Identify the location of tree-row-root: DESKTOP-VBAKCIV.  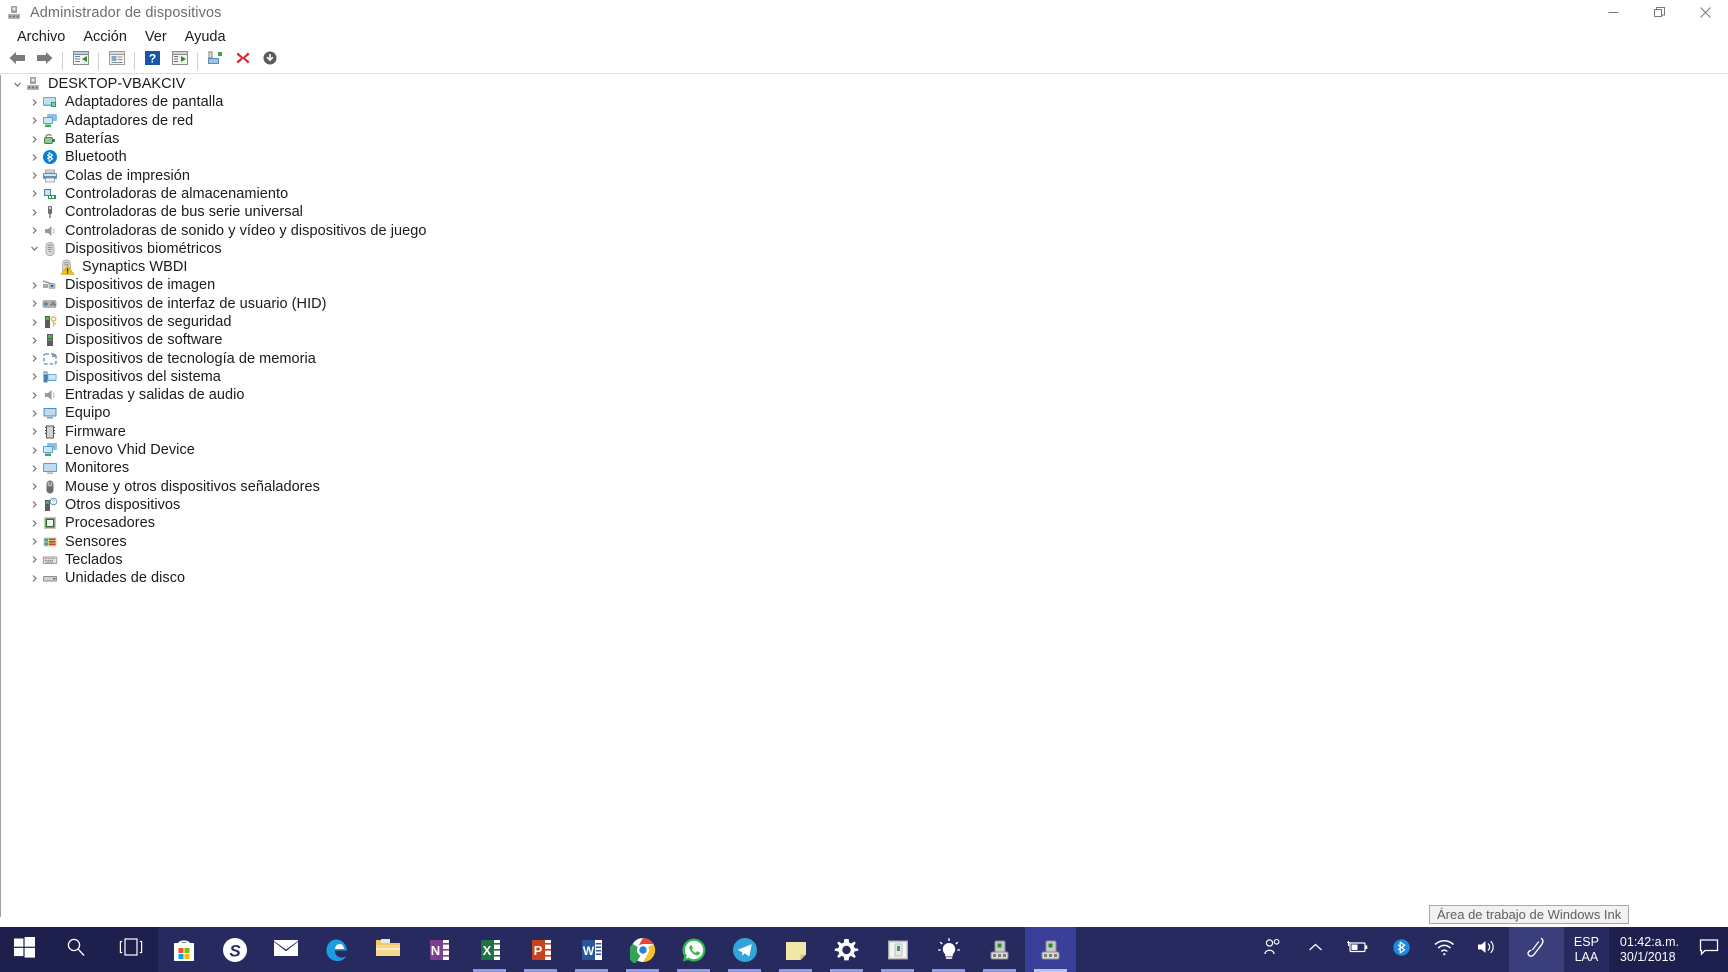
(864, 84).